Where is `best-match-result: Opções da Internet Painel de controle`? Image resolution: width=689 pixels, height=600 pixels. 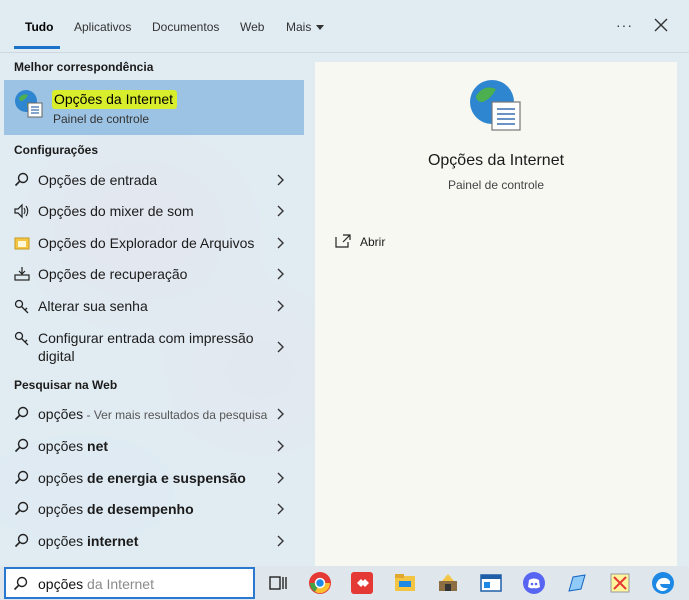 best-match-result: Opções da Internet Painel de controle is located at coordinates (154, 107).